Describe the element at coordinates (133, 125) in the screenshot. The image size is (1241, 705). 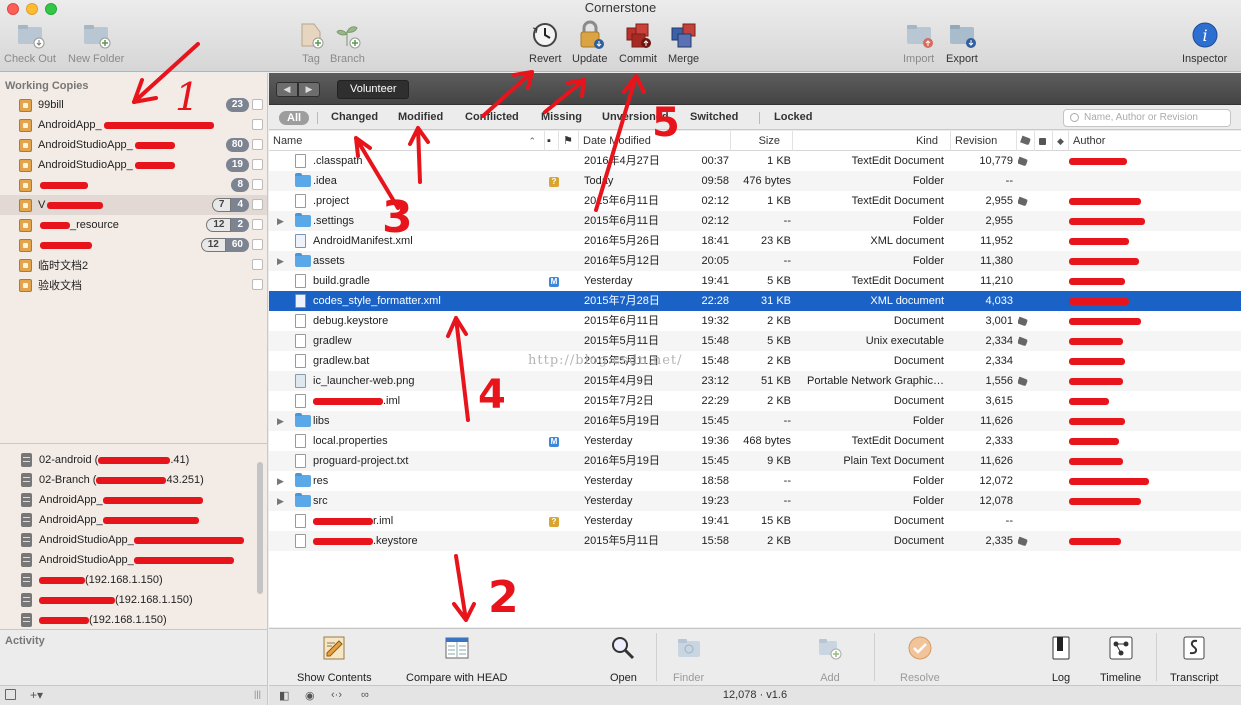
I see `working-copy-item: AndroidApp_` at that location.